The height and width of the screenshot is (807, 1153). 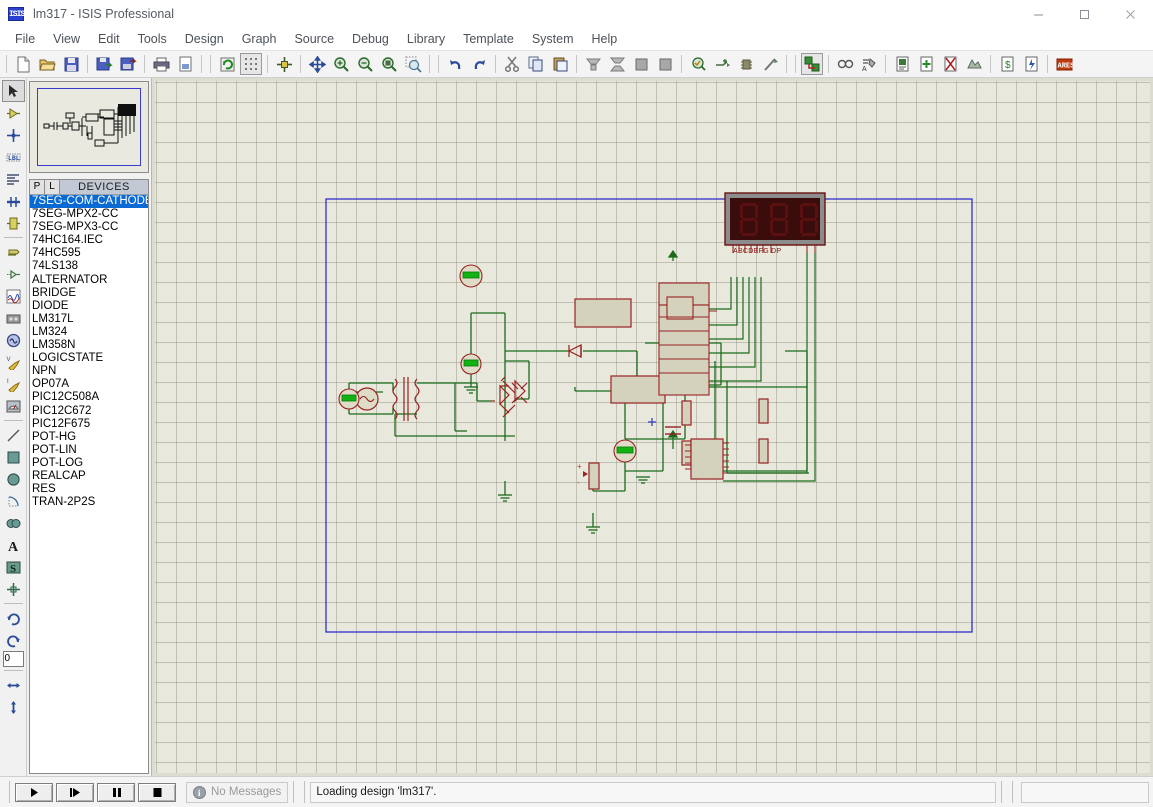 What do you see at coordinates (23, 64) in the screenshot?
I see `new-file-icon` at bounding box center [23, 64].